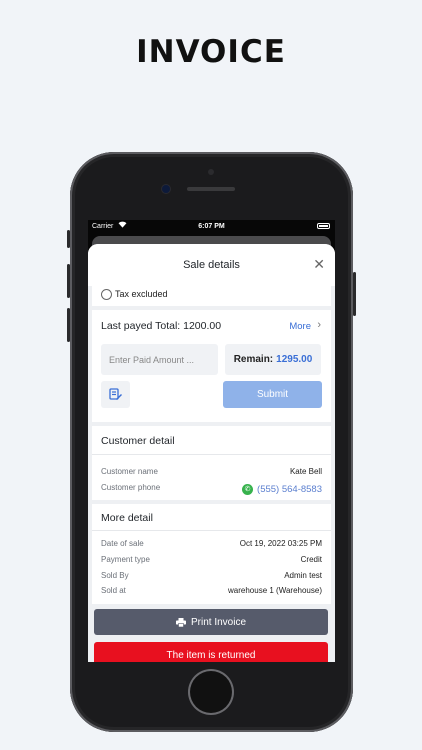 This screenshot has height=750, width=422. Describe the element at coordinates (127, 518) in the screenshot. I see `more-detail-title: More detail` at that location.